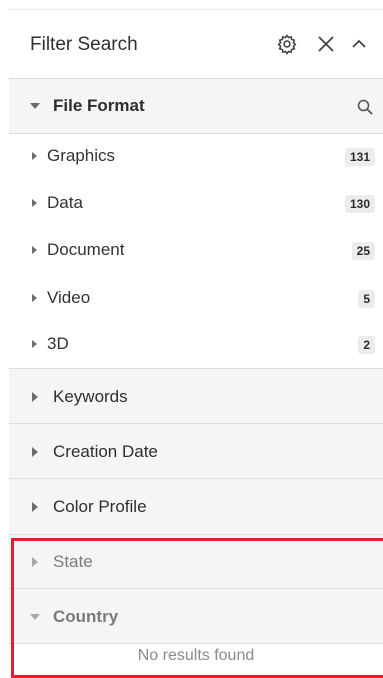  I want to click on count-badge: 130, so click(359, 204).